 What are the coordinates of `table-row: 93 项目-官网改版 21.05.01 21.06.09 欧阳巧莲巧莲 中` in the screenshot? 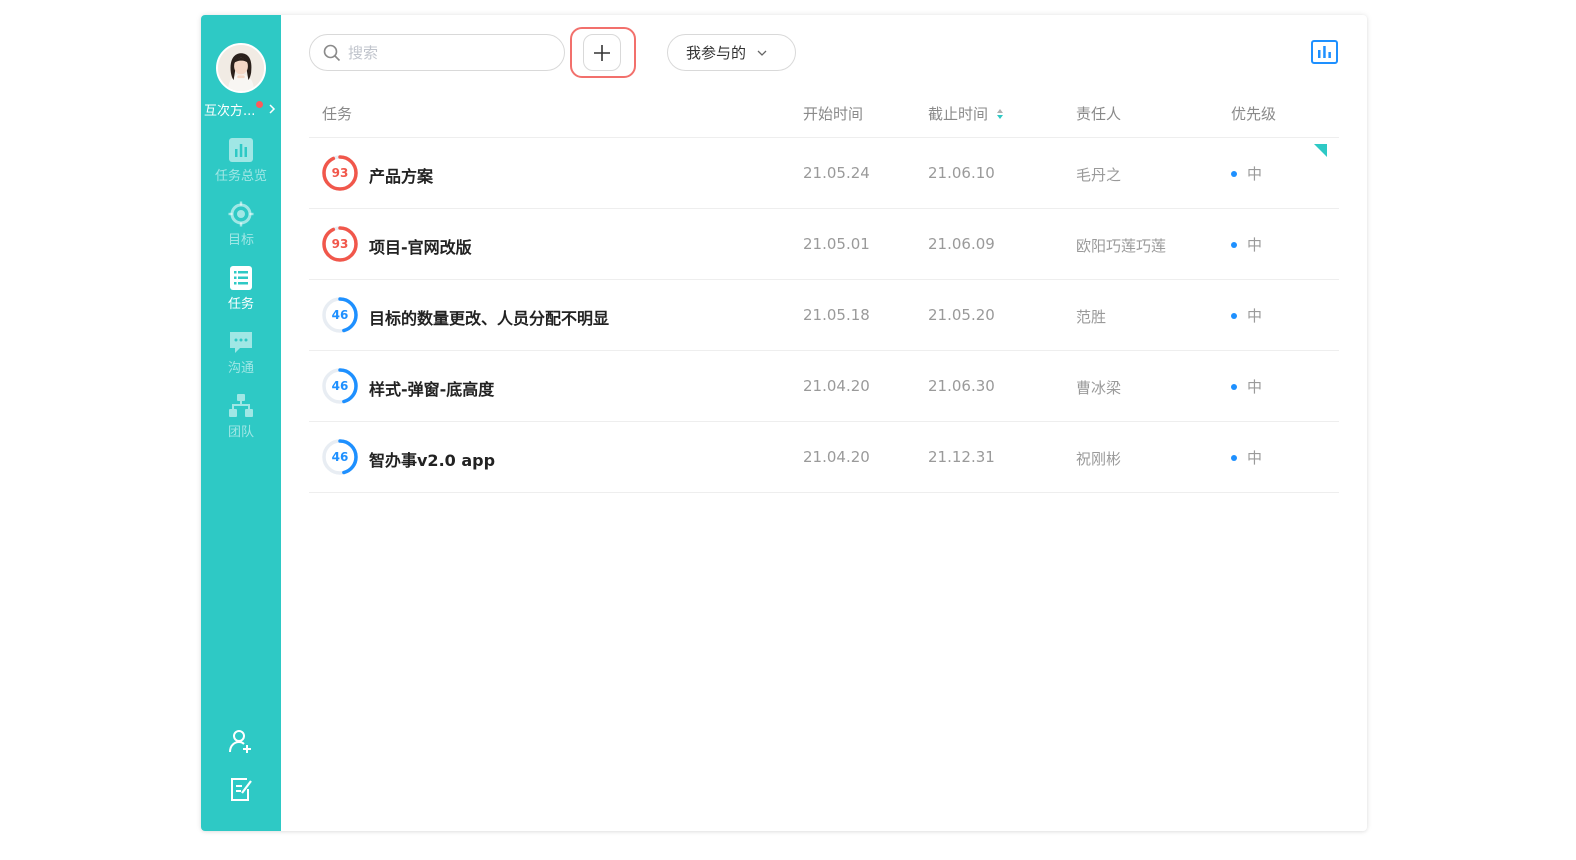 It's located at (824, 244).